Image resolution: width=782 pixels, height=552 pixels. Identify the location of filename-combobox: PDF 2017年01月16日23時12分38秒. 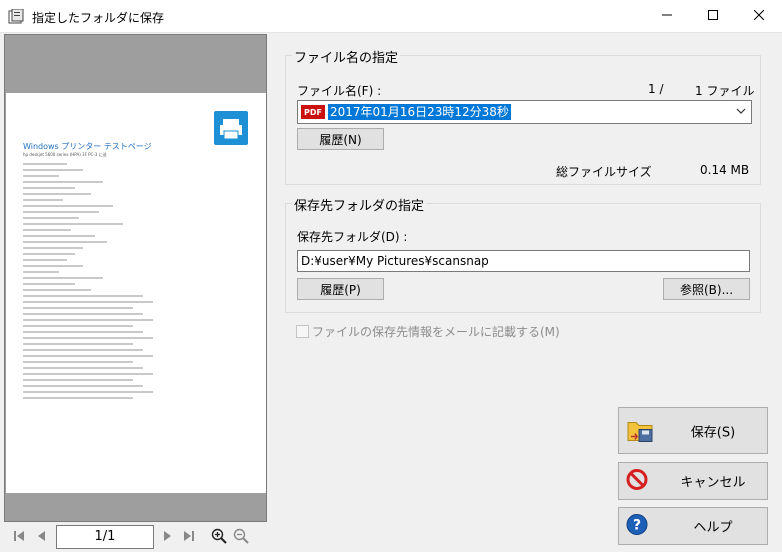
(524, 112).